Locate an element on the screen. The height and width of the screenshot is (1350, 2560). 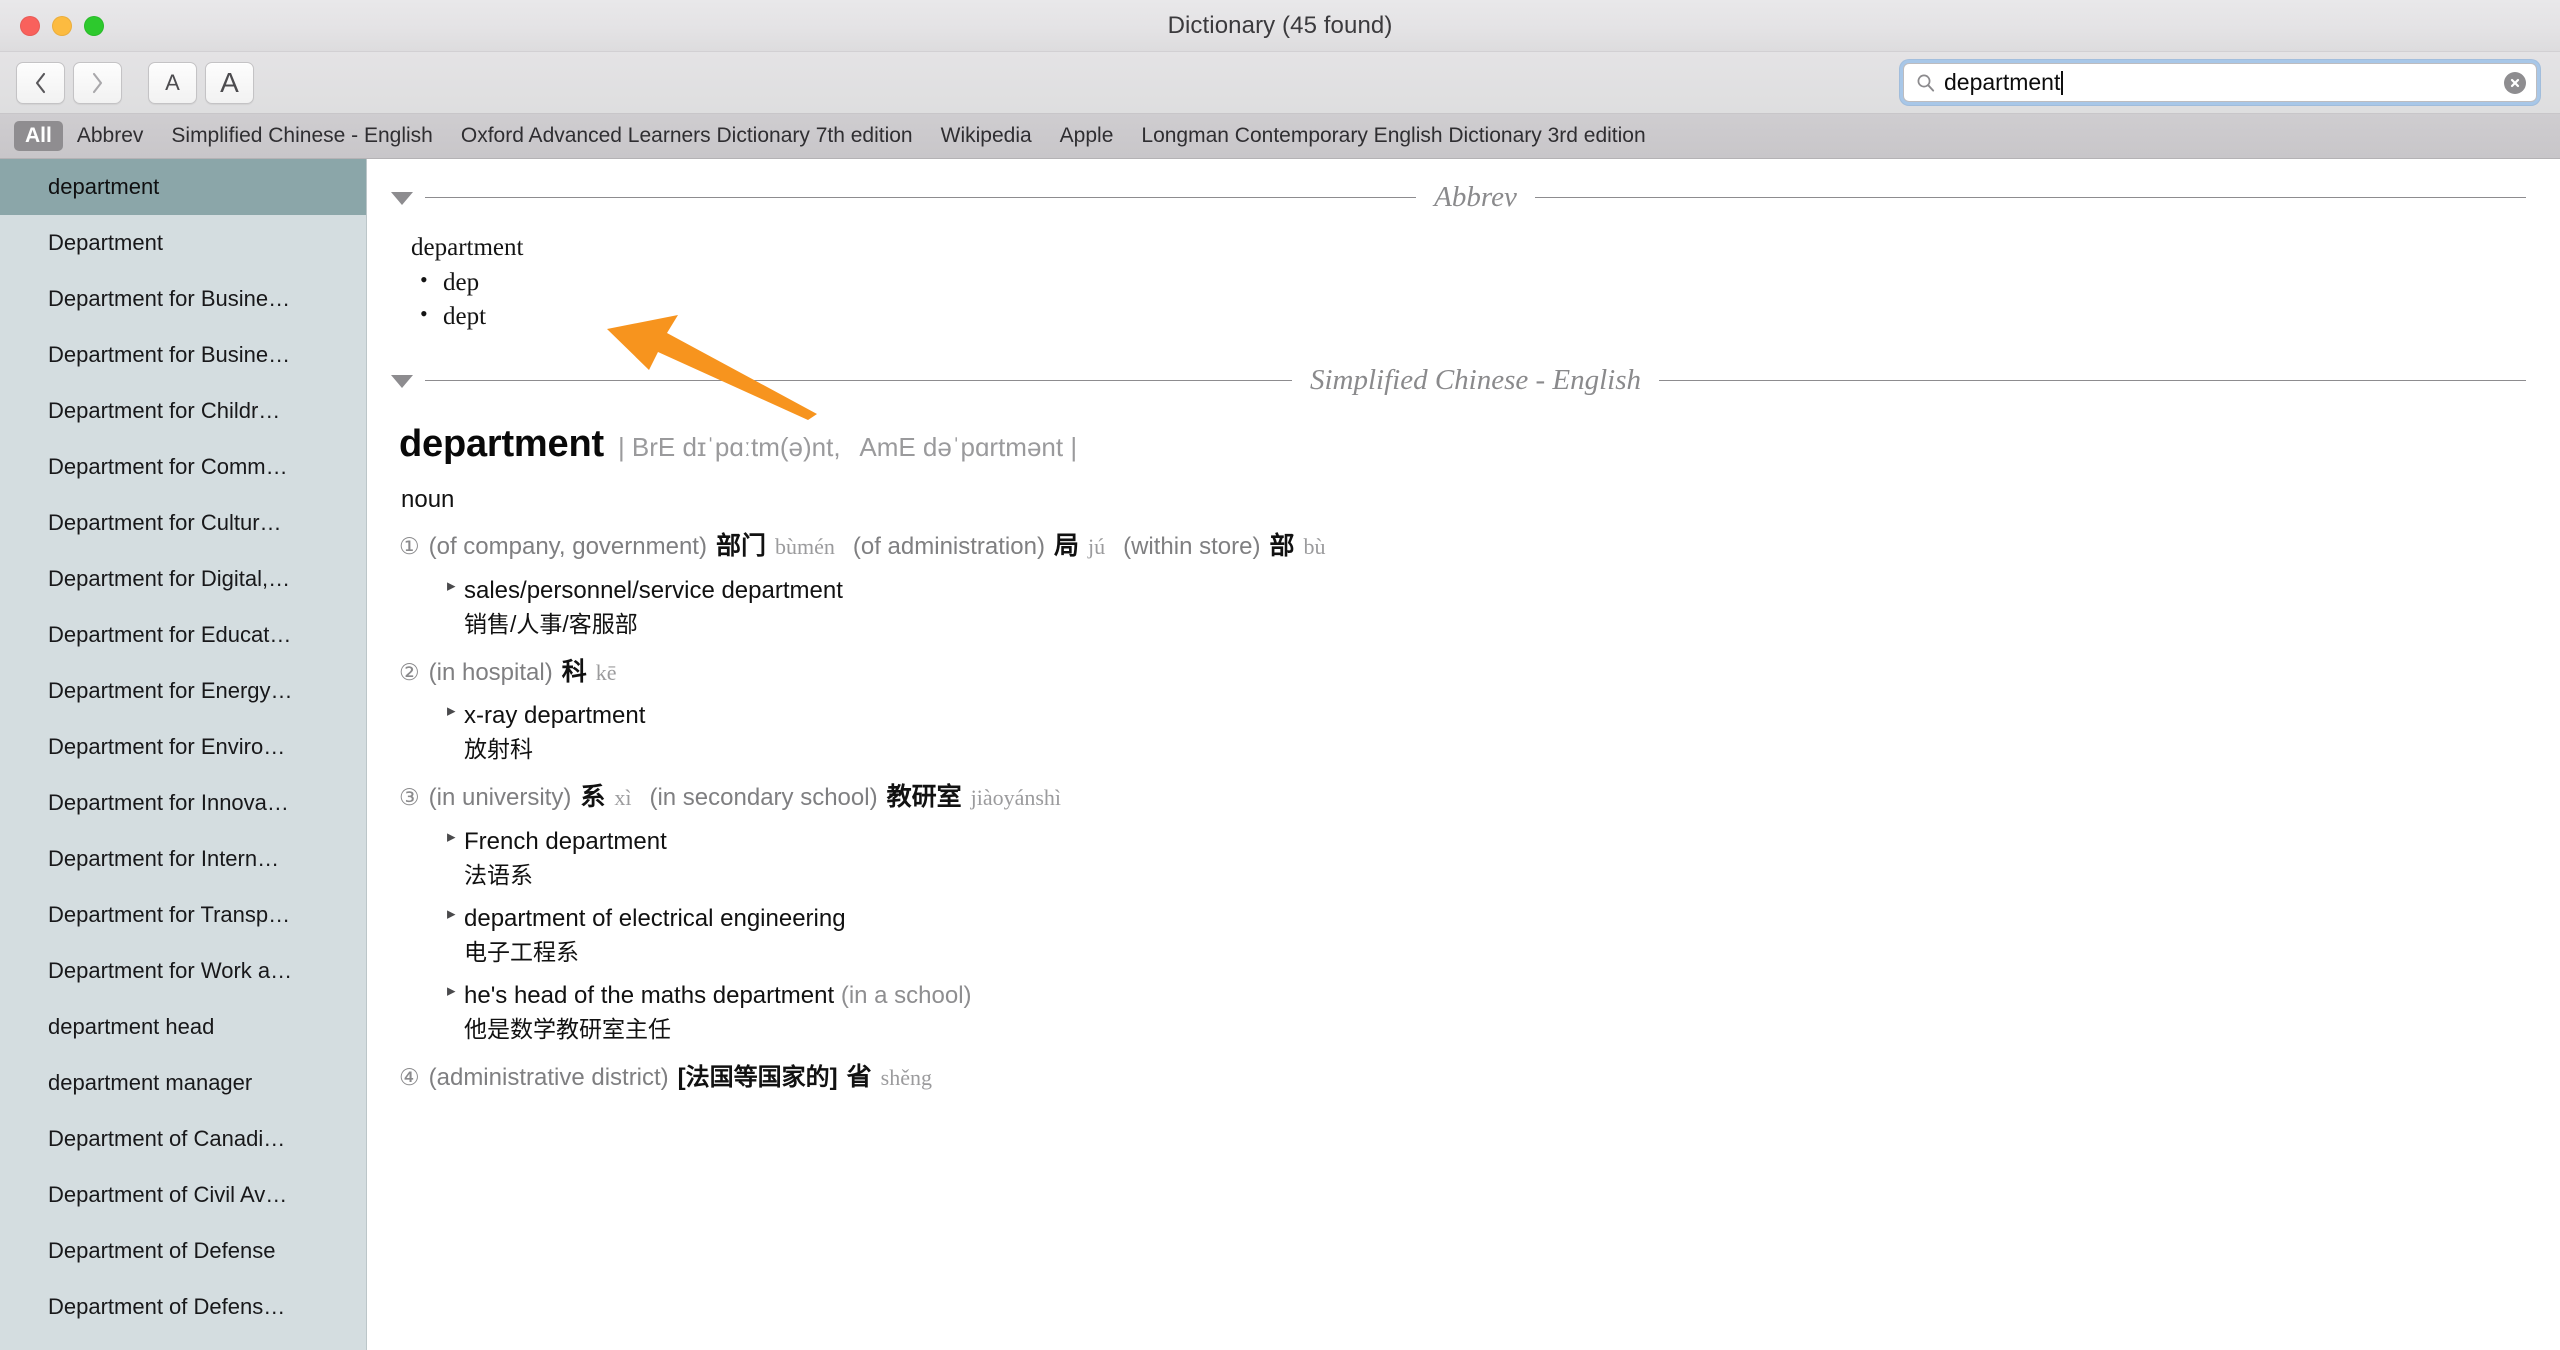
chevron-left-icon is located at coordinates (40, 82).